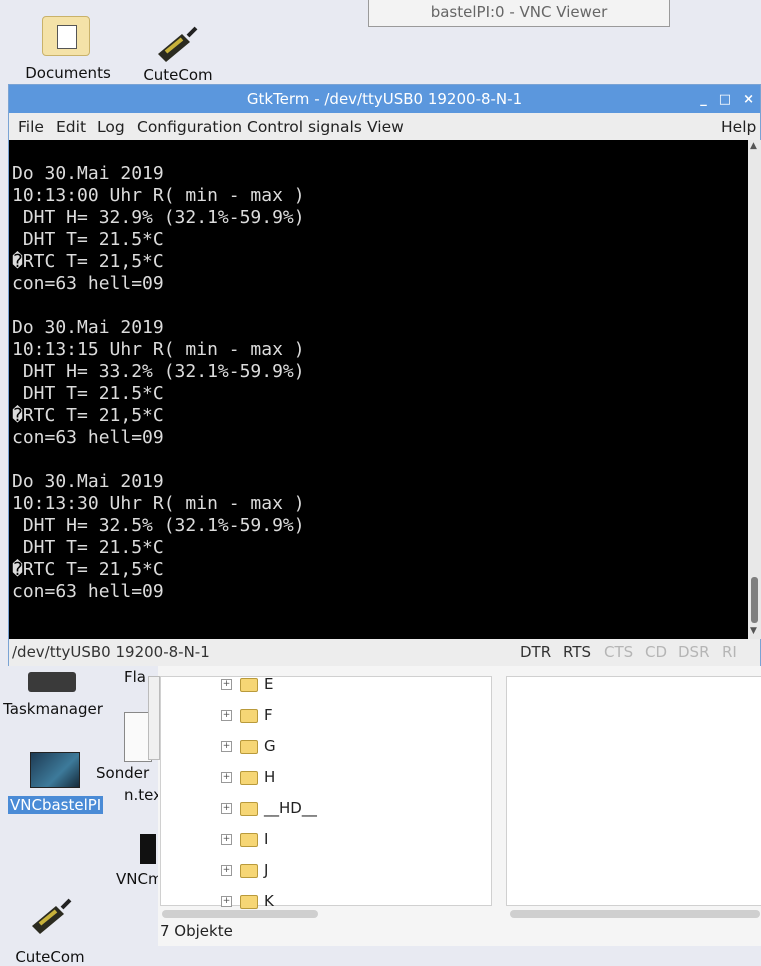 This screenshot has width=761, height=966. I want to click on terminal-line: DHT H= 32.5% (32.1%-59.9%), so click(158, 525).